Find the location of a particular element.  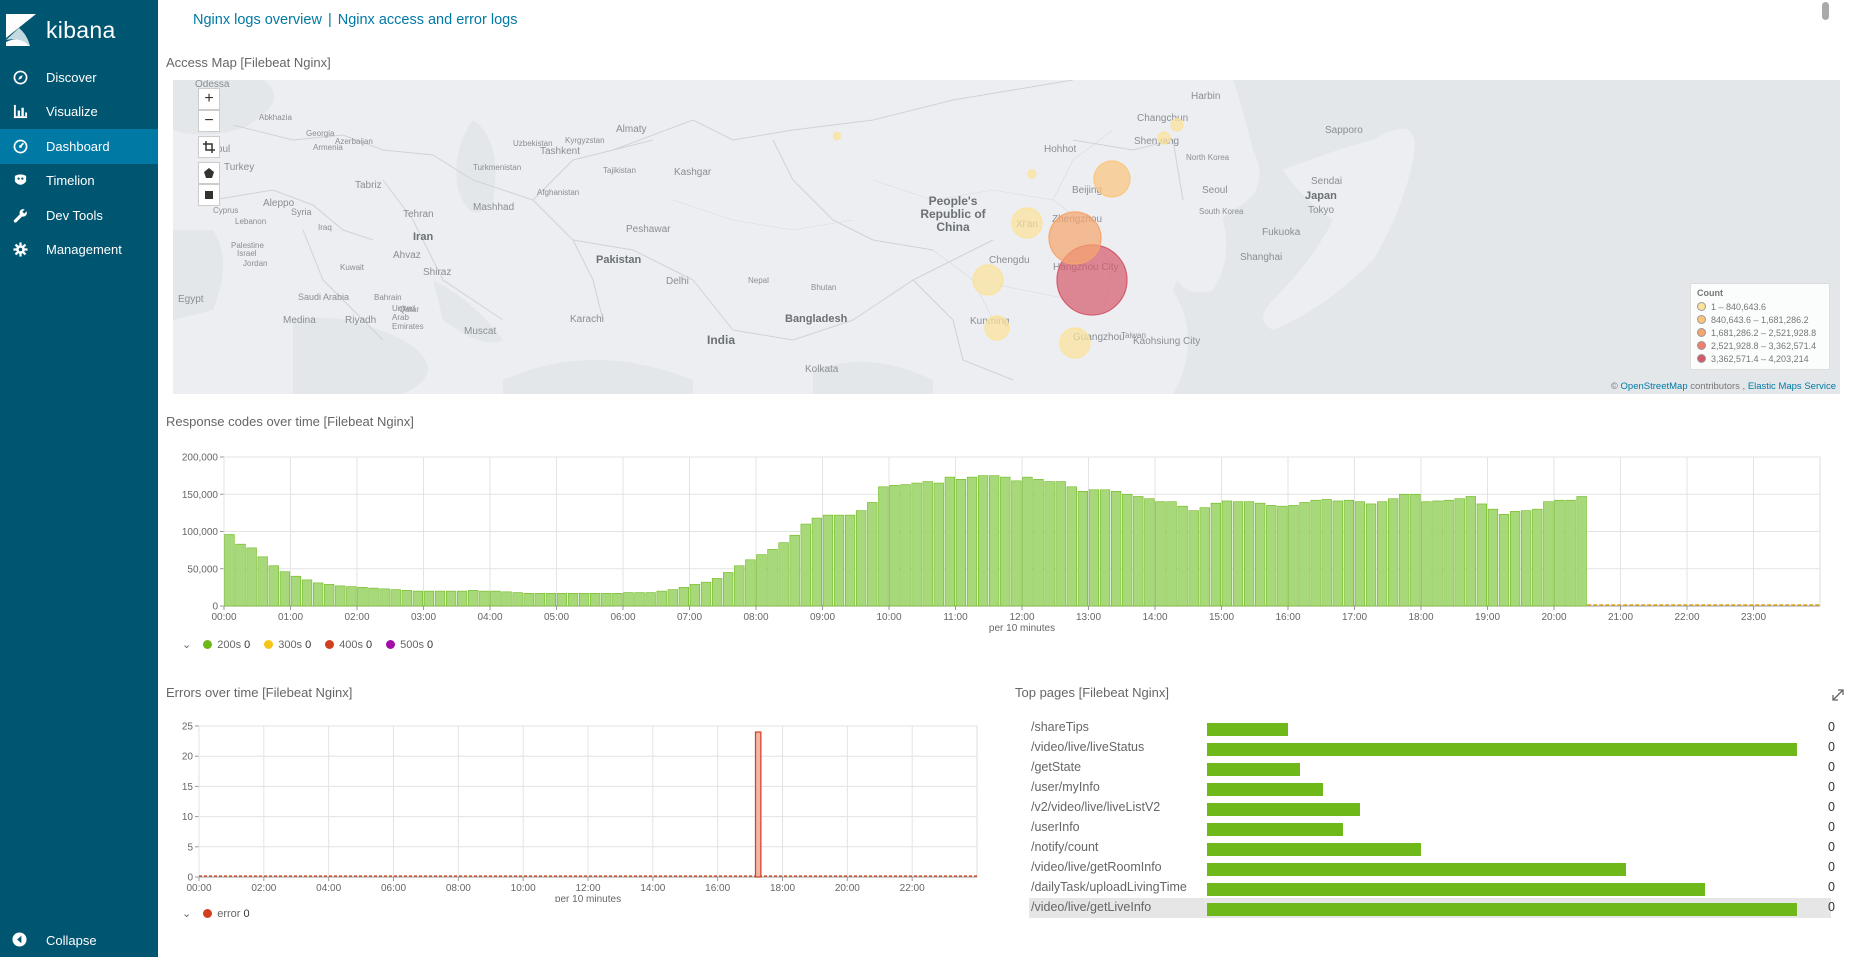

top-pages-row: /shareTips 0 is located at coordinates (1425, 728).